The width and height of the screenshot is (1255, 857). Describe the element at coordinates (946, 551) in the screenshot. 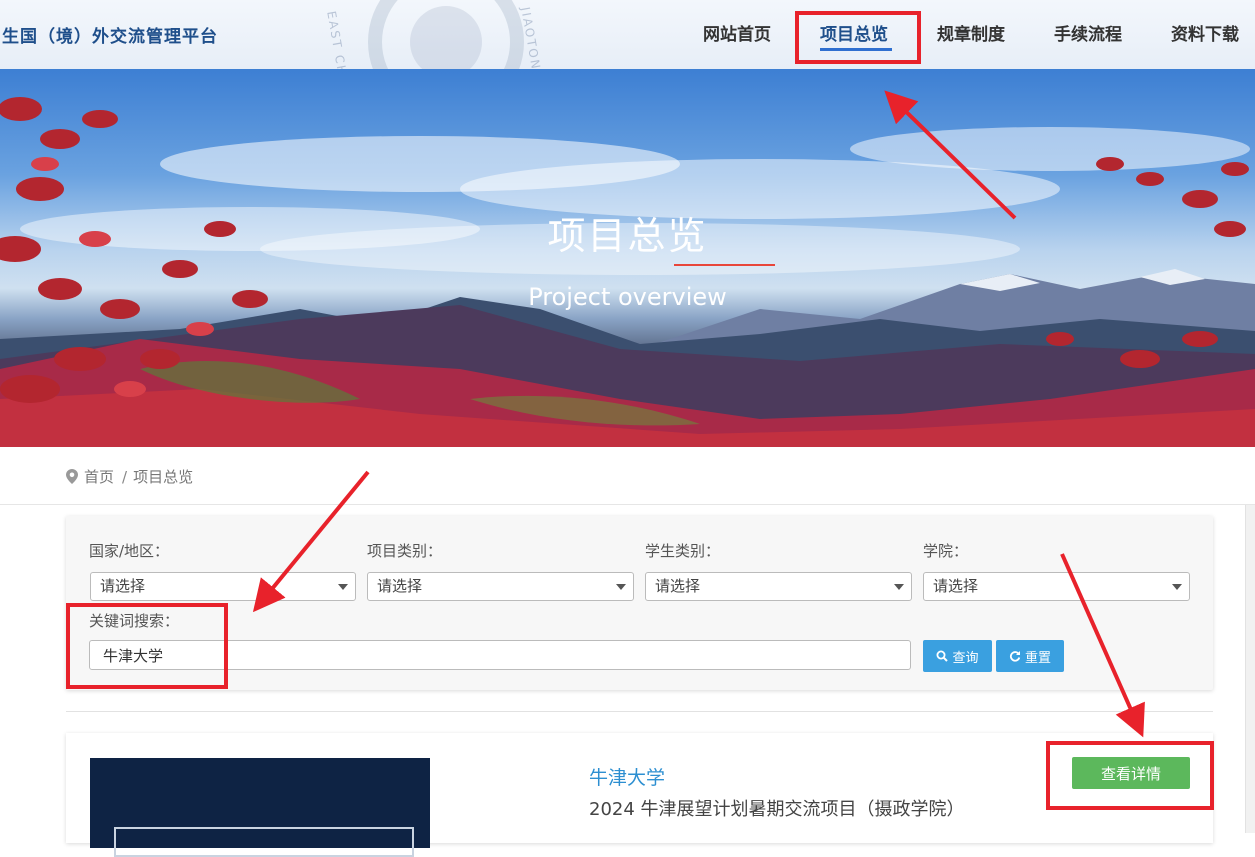

I see `college-label: 学院：` at that location.